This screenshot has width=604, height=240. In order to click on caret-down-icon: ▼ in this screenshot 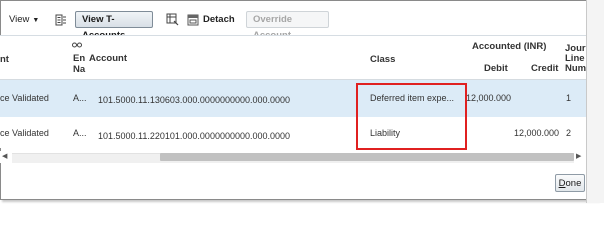, I will do `click(36, 20)`.